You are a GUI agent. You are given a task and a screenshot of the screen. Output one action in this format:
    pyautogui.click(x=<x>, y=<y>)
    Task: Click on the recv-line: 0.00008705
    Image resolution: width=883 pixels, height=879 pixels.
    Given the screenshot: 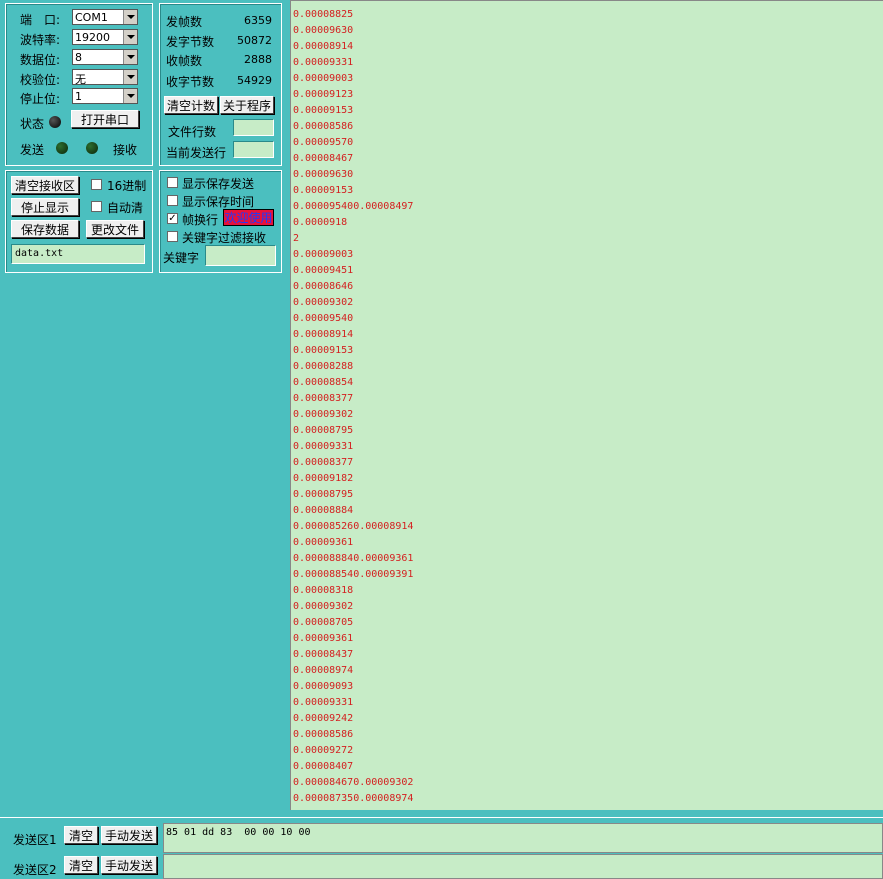 What is the action you would take?
    pyautogui.click(x=323, y=622)
    